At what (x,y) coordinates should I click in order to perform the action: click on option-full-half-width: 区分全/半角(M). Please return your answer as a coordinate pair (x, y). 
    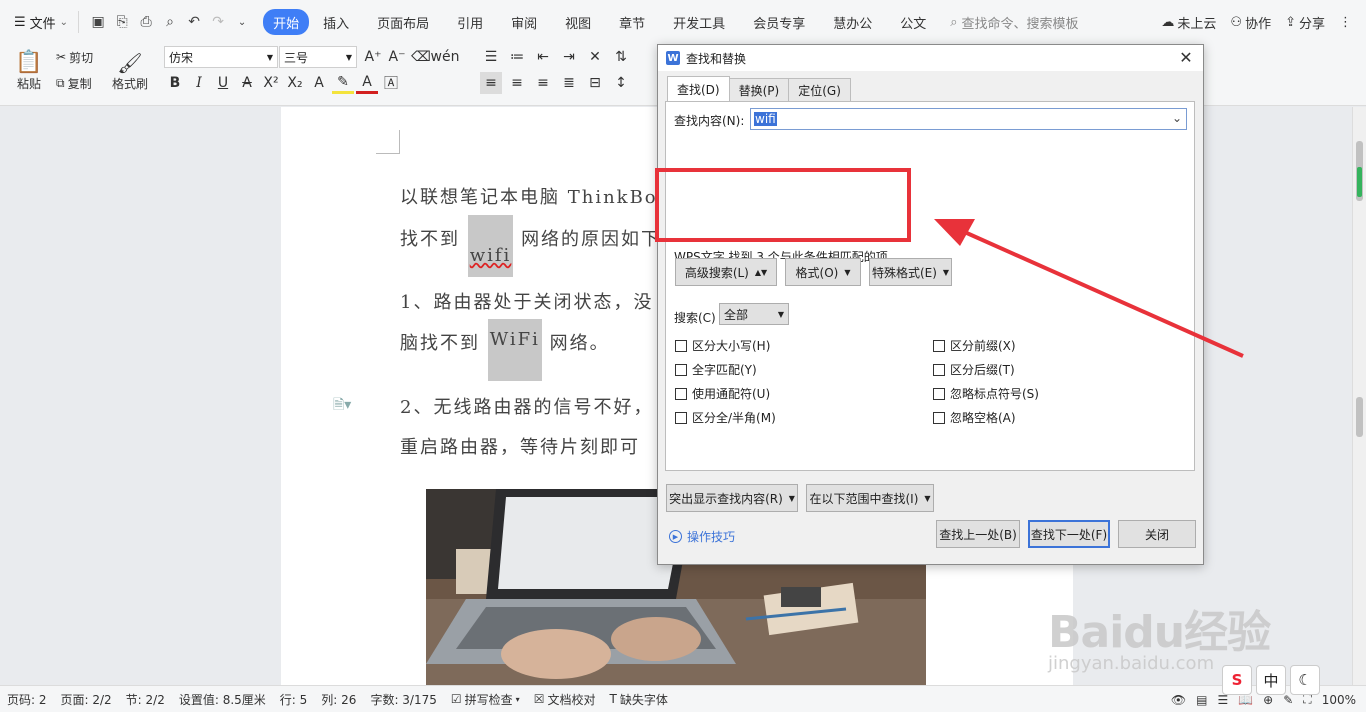
    Looking at the image, I should click on (725, 417).